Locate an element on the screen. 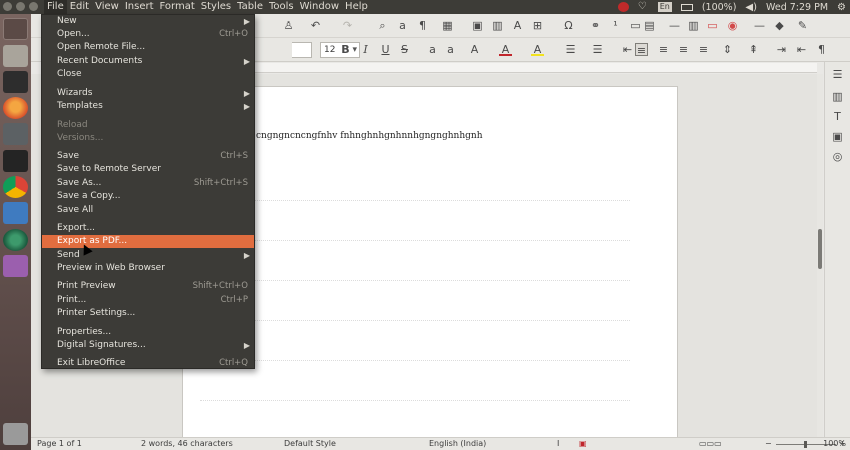 The height and width of the screenshot is (450, 850). underline-icon: U is located at coordinates (385, 49).